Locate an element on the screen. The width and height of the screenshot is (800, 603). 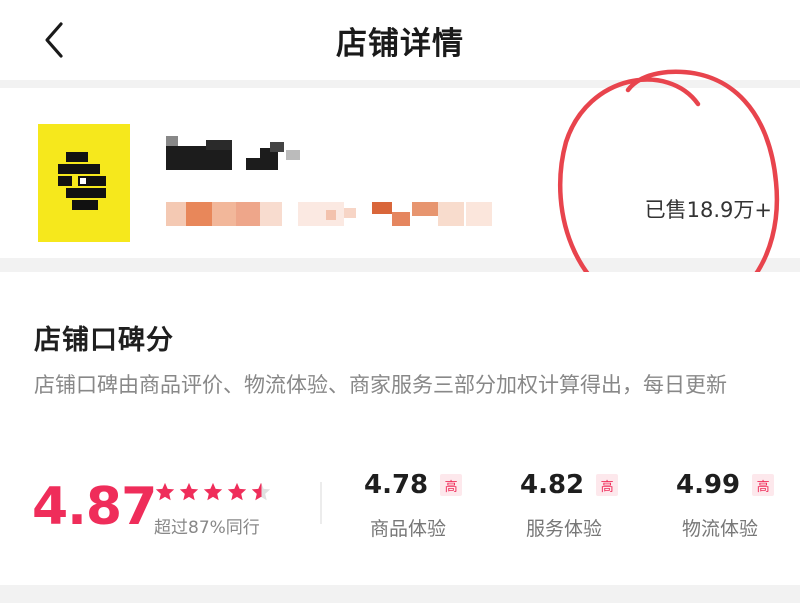
top-nav-bar: 店铺详情 is located at coordinates (400, 40).